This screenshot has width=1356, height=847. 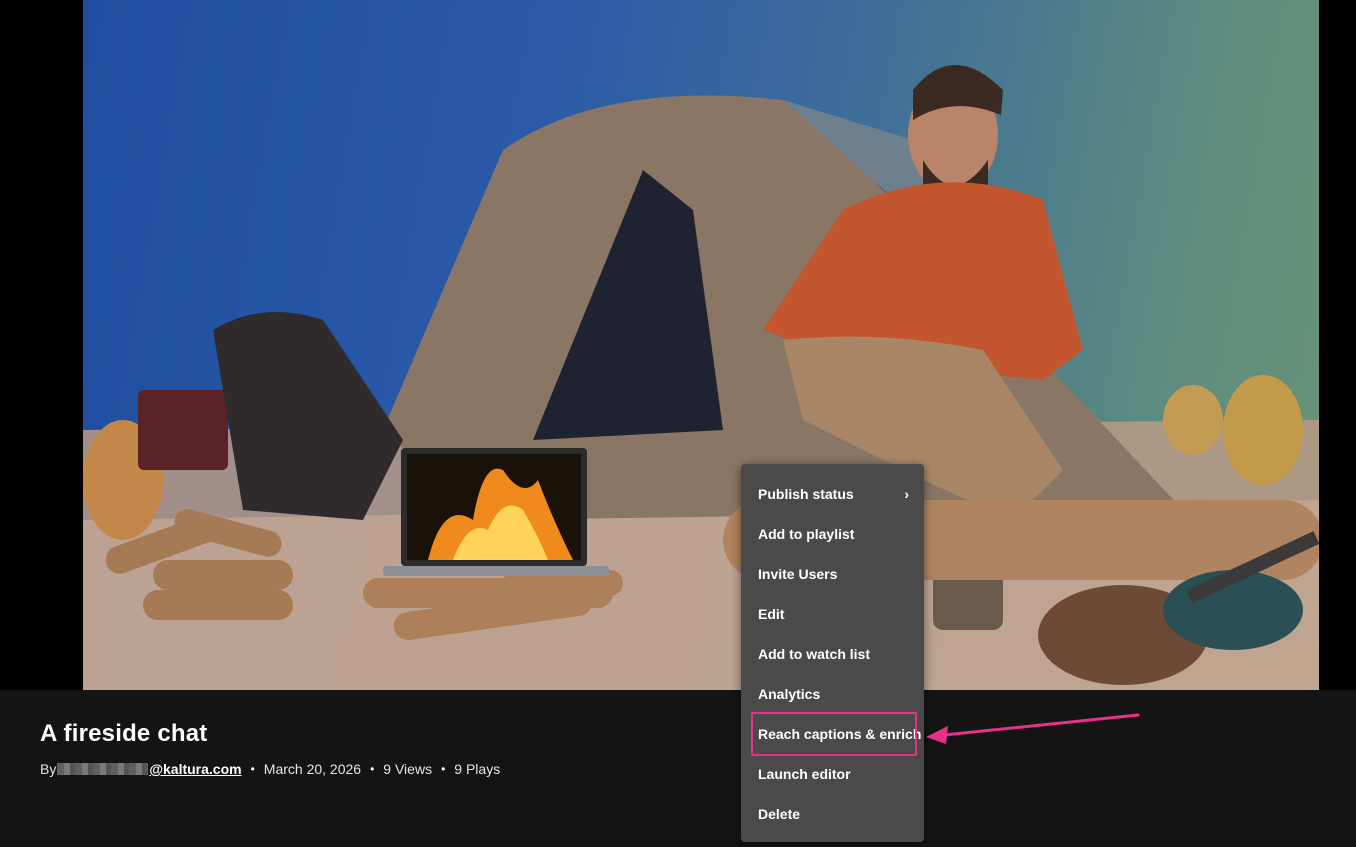 What do you see at coordinates (771, 614) in the screenshot?
I see `menu-item-label: Edit` at bounding box center [771, 614].